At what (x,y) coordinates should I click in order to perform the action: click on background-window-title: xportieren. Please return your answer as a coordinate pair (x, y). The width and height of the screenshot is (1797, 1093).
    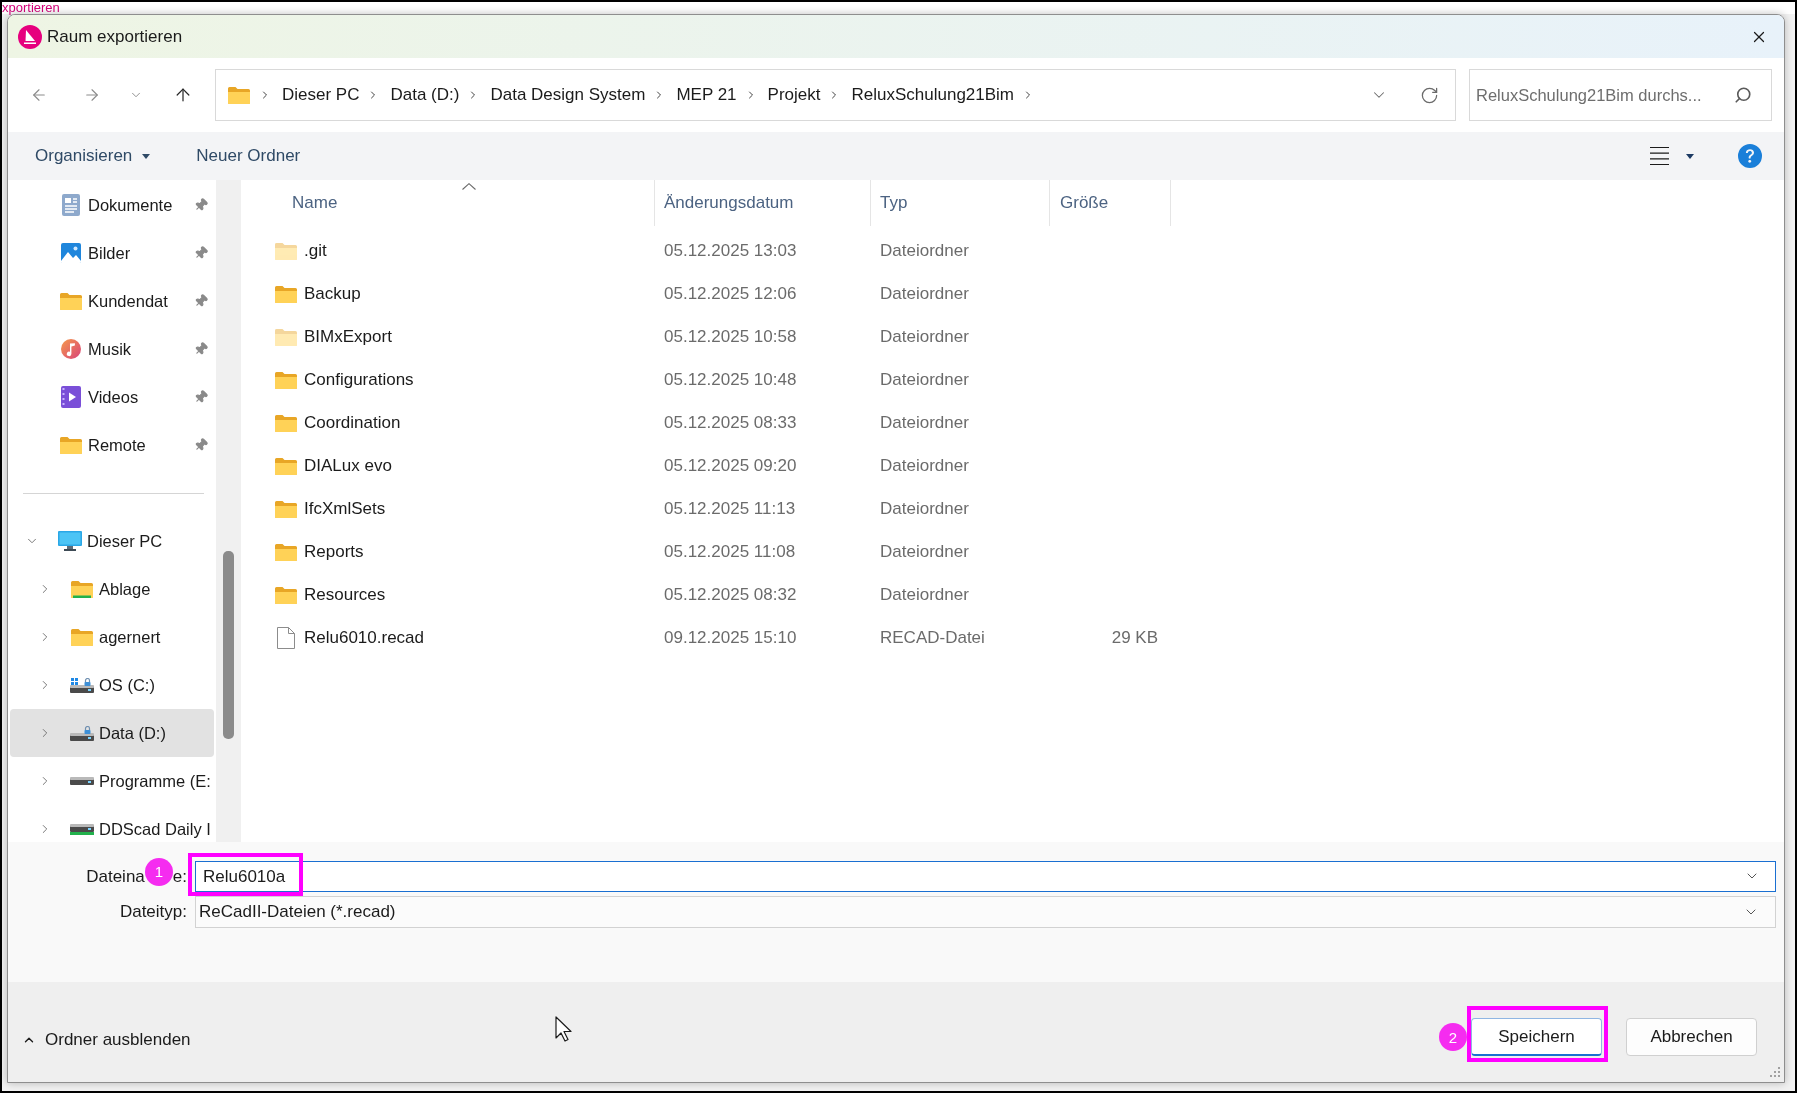
    Looking at the image, I should click on (31, 8).